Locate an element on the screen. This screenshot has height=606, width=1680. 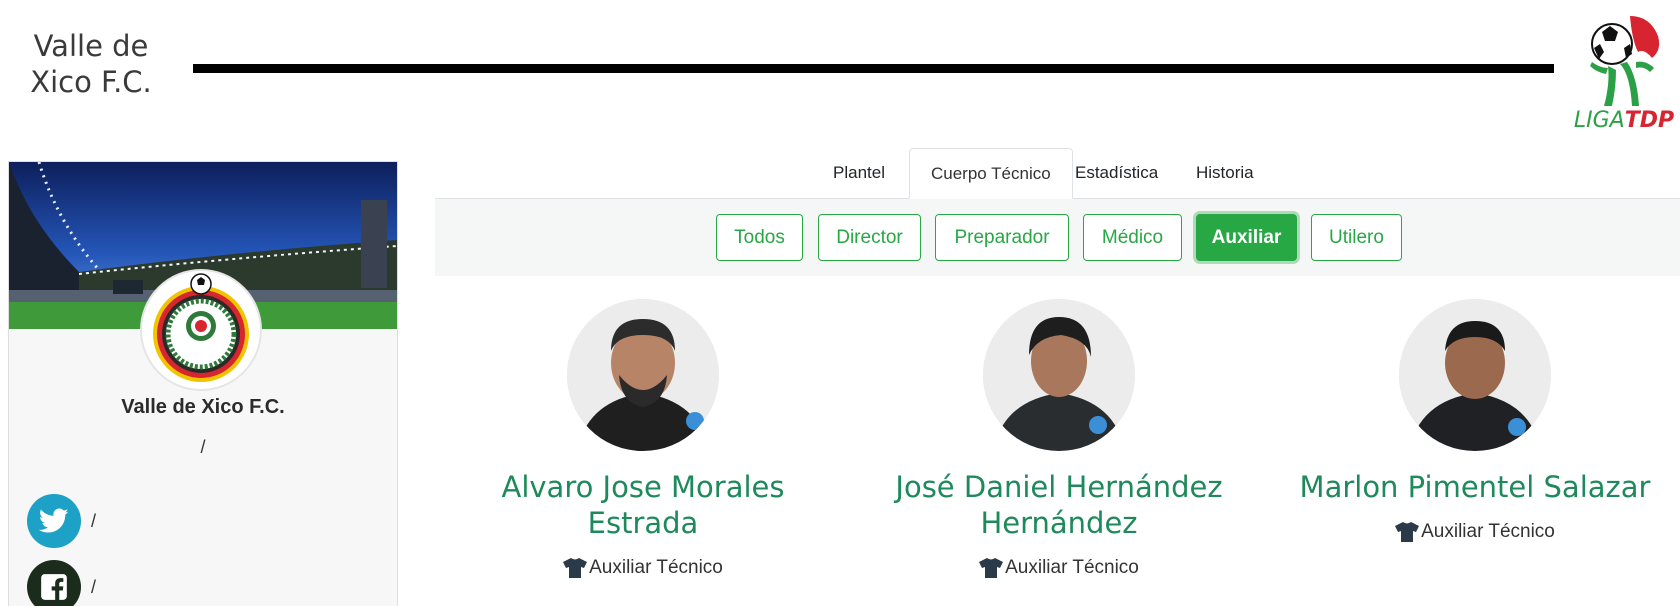
team-subtitle: / is located at coordinates (203, 447).